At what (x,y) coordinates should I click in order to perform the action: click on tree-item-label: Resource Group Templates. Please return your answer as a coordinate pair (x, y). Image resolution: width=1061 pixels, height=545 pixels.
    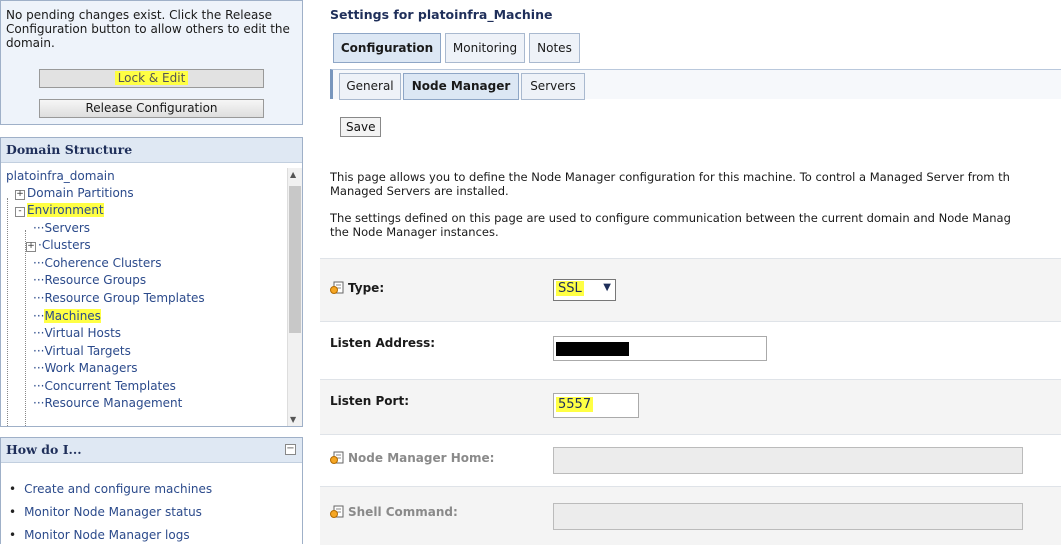
    Looking at the image, I should click on (124, 298).